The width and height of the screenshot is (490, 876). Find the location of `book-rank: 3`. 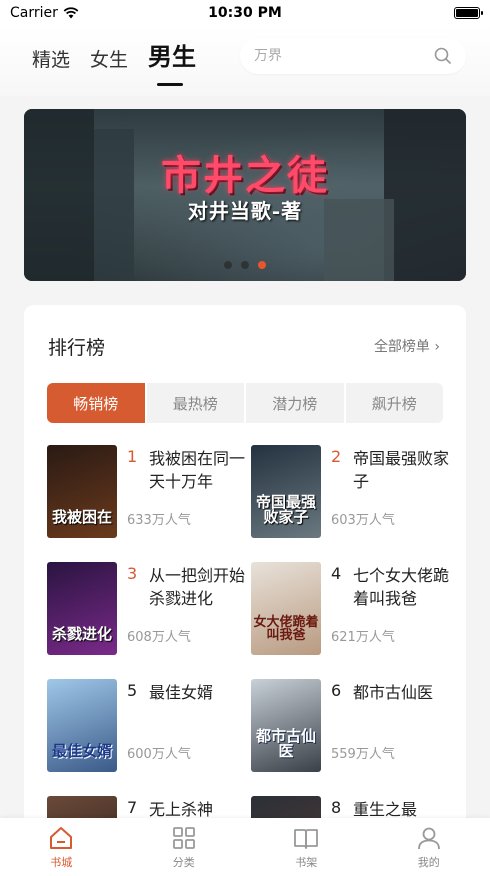

book-rank: 3 is located at coordinates (132, 573).